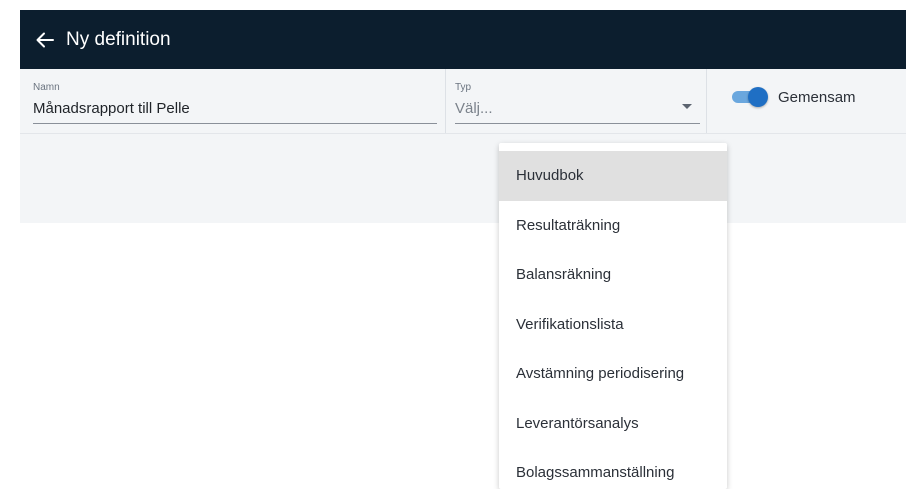 The image size is (906, 489). What do you see at coordinates (235, 123) in the screenshot?
I see `name-underline` at bounding box center [235, 123].